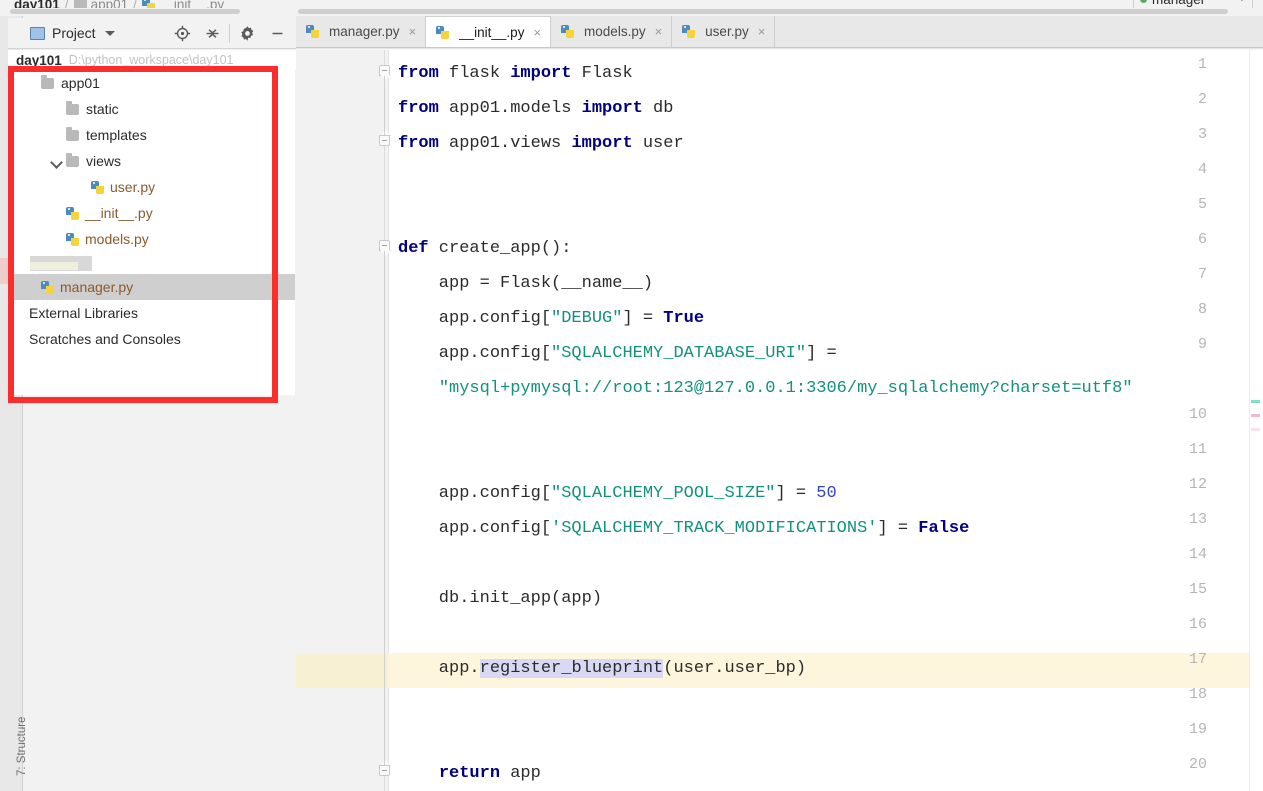 The height and width of the screenshot is (791, 1263). I want to click on tree-row-label: app01, so click(80, 83).